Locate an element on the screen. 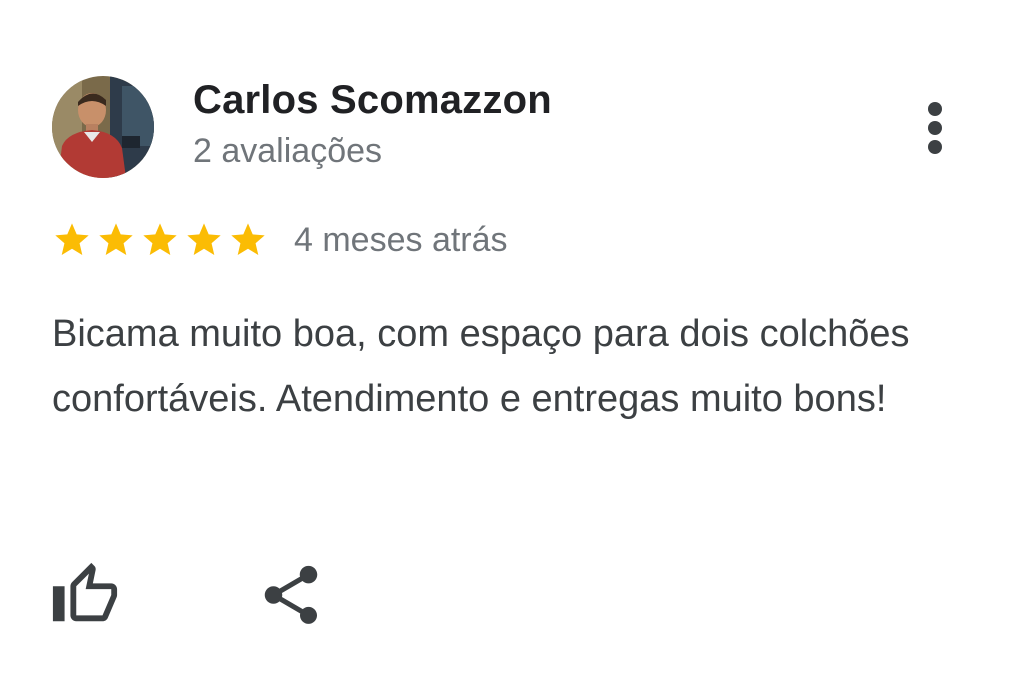 The image size is (1024, 694). avatar is located at coordinates (103, 127).